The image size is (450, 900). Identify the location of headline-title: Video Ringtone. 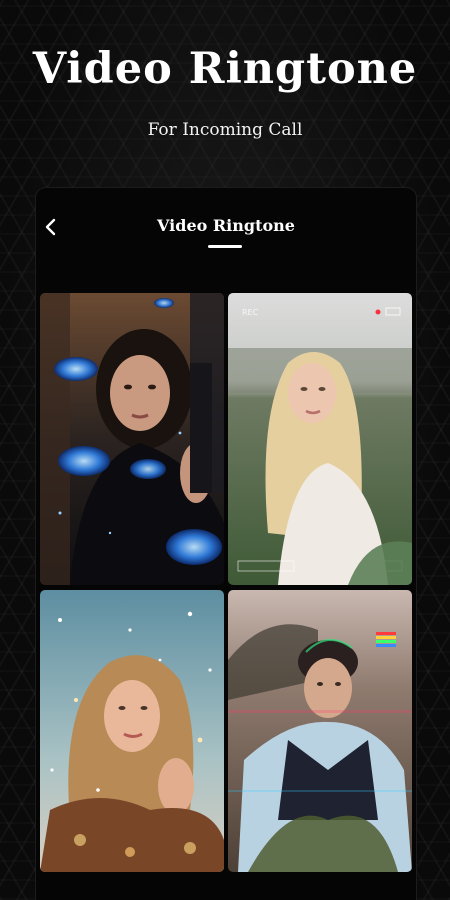
(225, 69).